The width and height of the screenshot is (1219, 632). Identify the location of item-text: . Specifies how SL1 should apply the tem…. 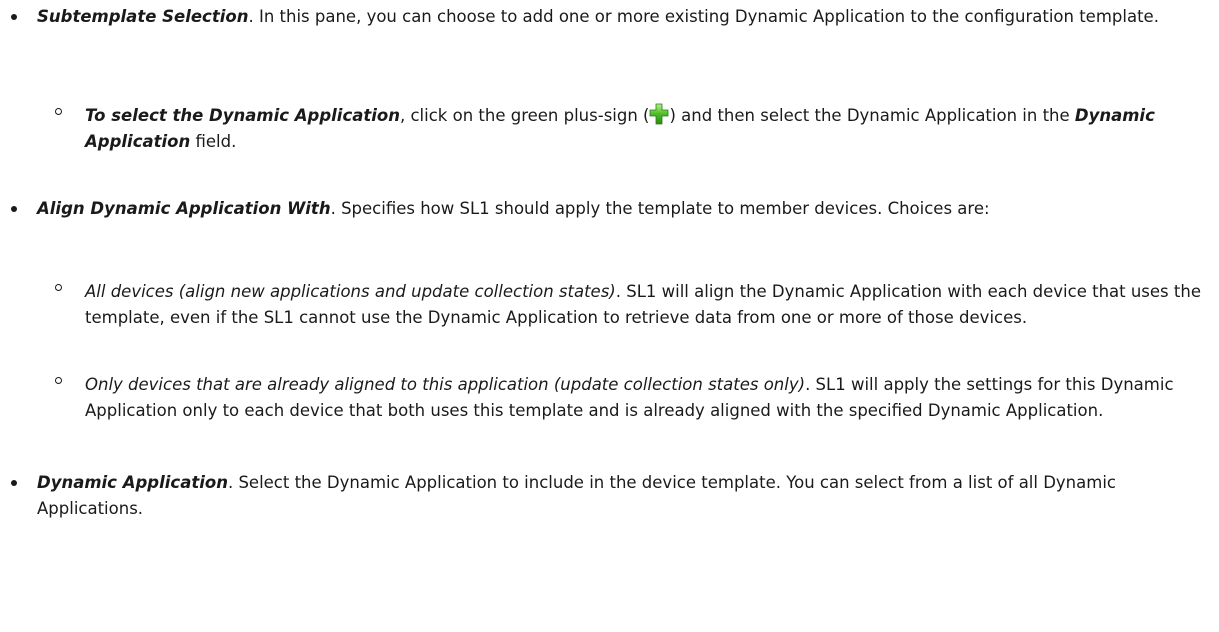
(660, 208).